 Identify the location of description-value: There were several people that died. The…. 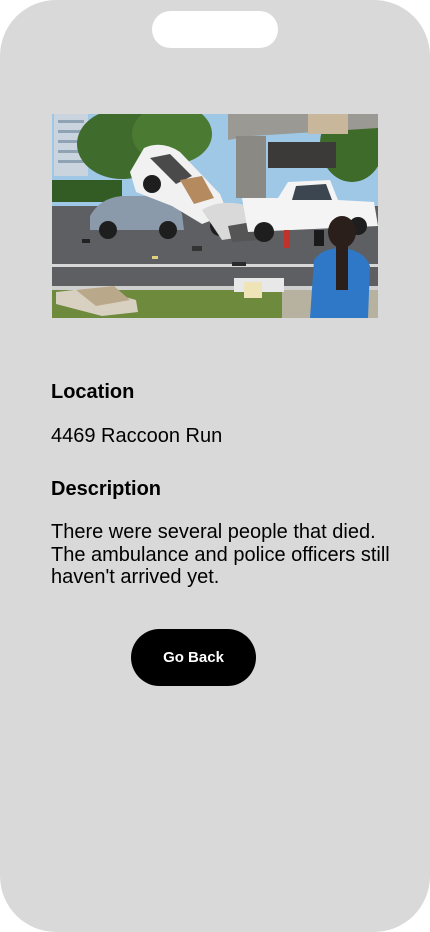
(220, 554).